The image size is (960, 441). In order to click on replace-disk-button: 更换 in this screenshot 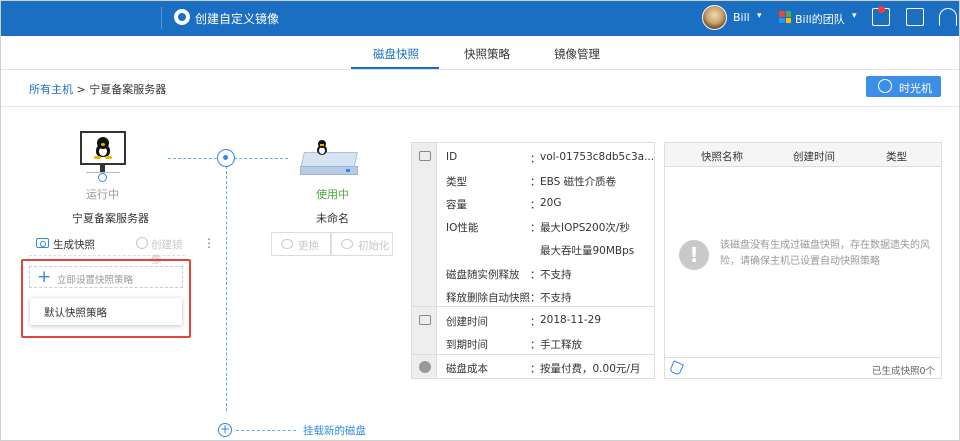, I will do `click(301, 244)`.